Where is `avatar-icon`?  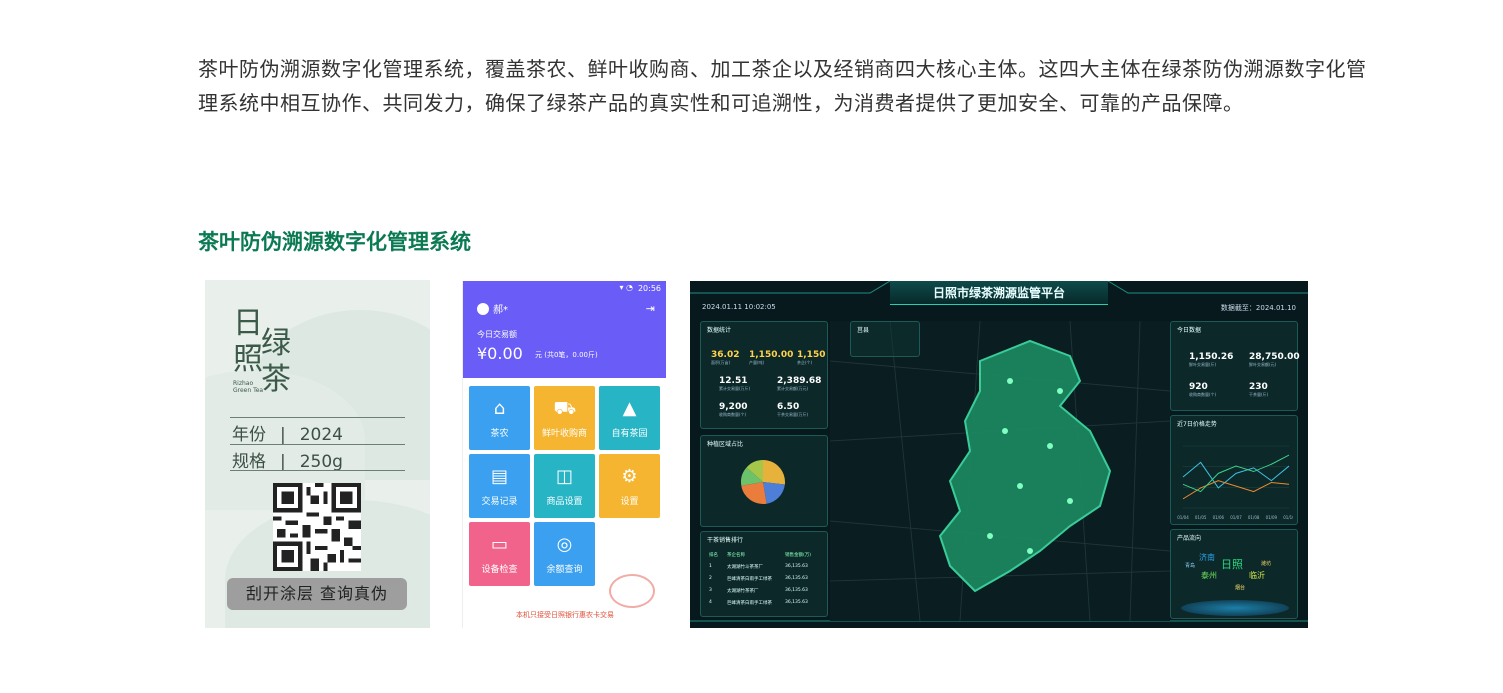 avatar-icon is located at coordinates (483, 308).